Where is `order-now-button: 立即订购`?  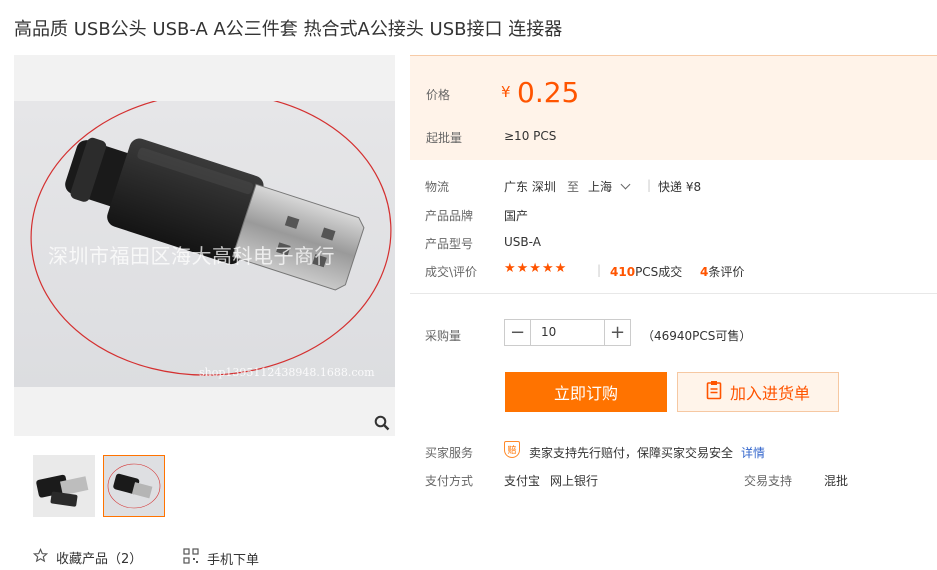
order-now-button: 立即订购 is located at coordinates (586, 392).